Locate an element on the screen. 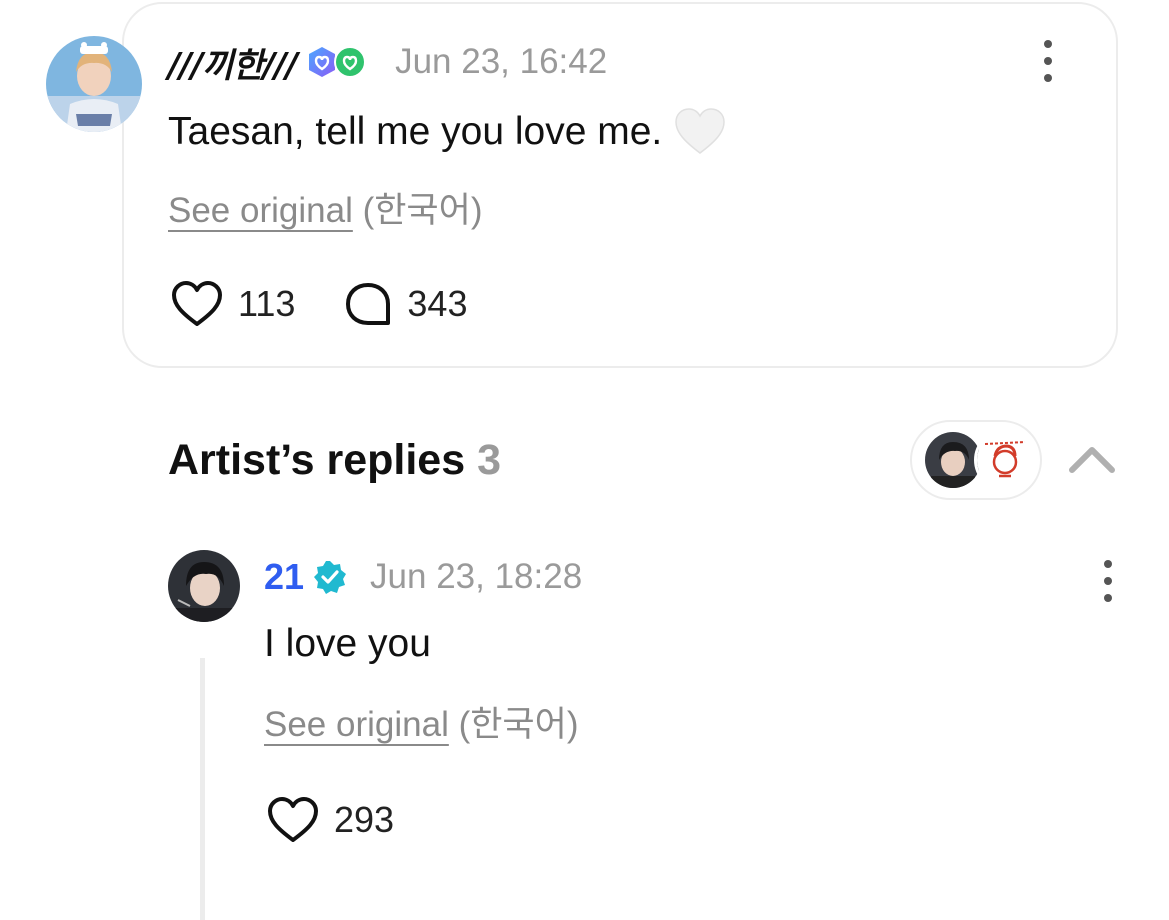 This screenshot has width=1169, height=920. reply-author-row: 21 Jun 23, 18:28 is located at coordinates (423, 577).